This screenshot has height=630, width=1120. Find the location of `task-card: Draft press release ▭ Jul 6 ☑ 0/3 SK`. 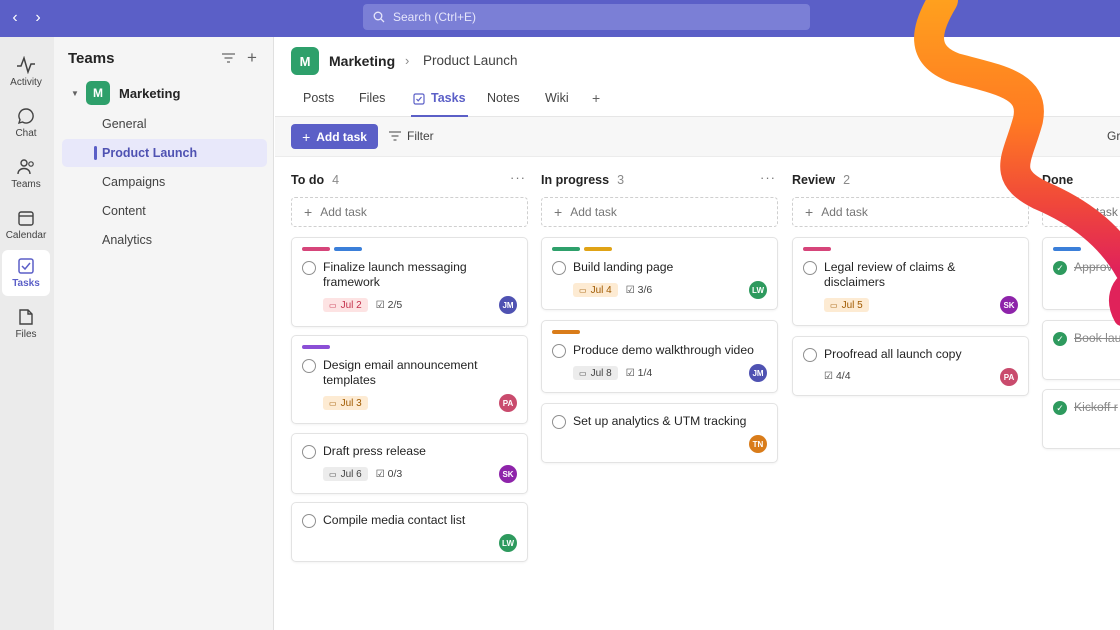

task-card: Draft press release ▭ Jul 6 ☑ 0/3 SK is located at coordinates (409, 463).